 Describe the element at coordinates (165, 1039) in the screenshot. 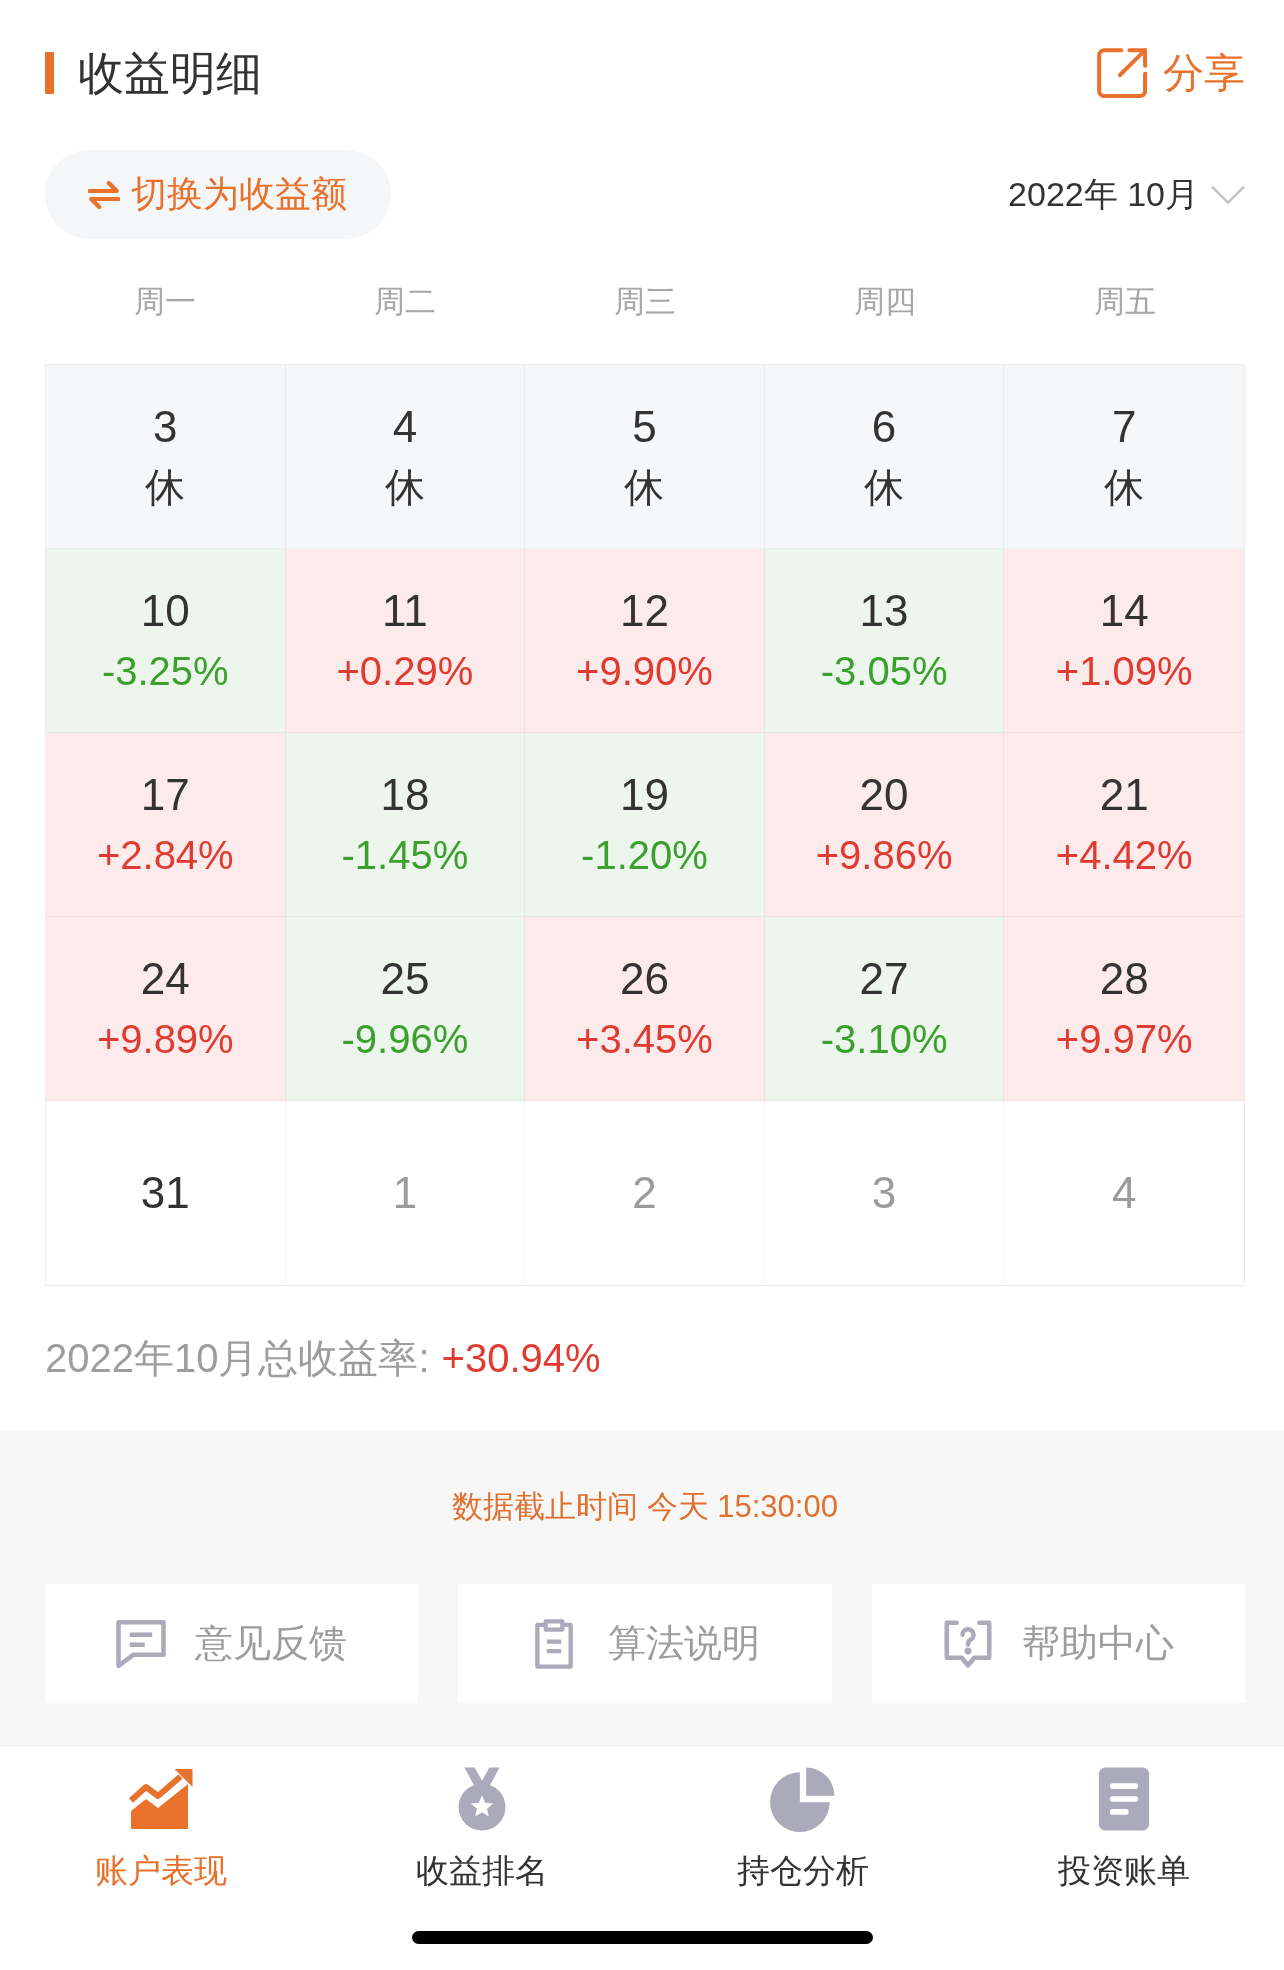

I see `daily-return: +9.89%` at that location.